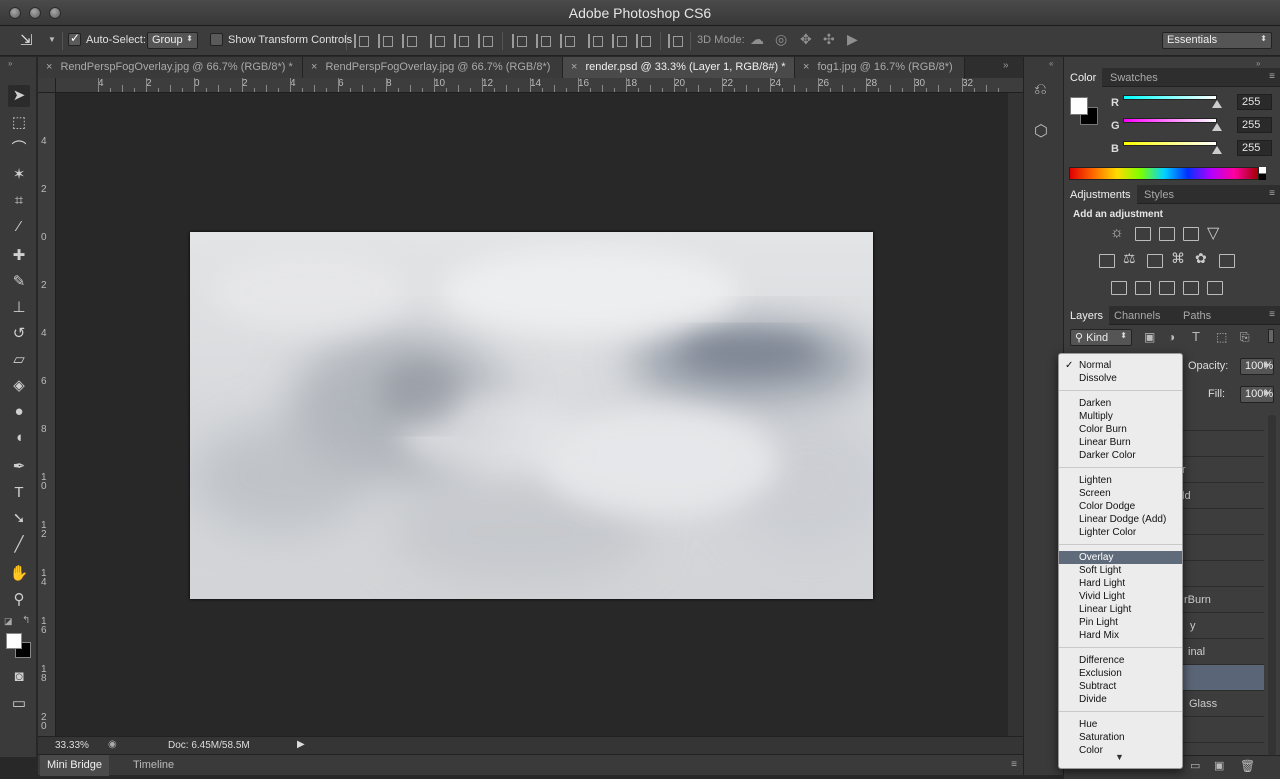 The height and width of the screenshot is (779, 1280). What do you see at coordinates (409, 41) in the screenshot?
I see `align-bottom-icon` at bounding box center [409, 41].